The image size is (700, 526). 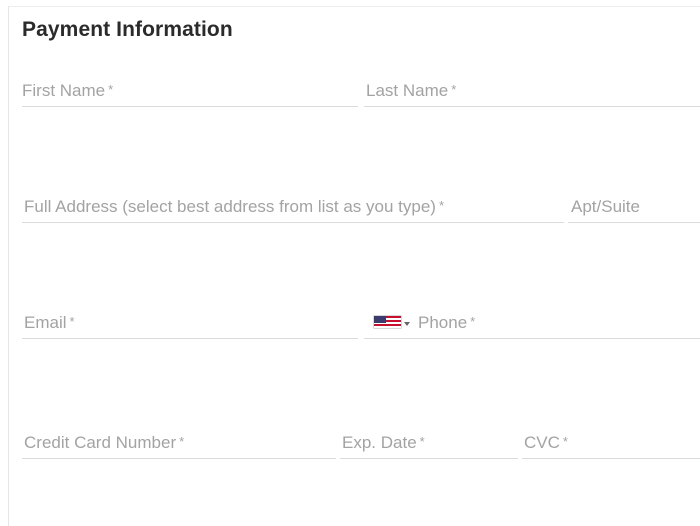 I want to click on apt-suite-placeholder: Apt/Suite, so click(x=605, y=206).